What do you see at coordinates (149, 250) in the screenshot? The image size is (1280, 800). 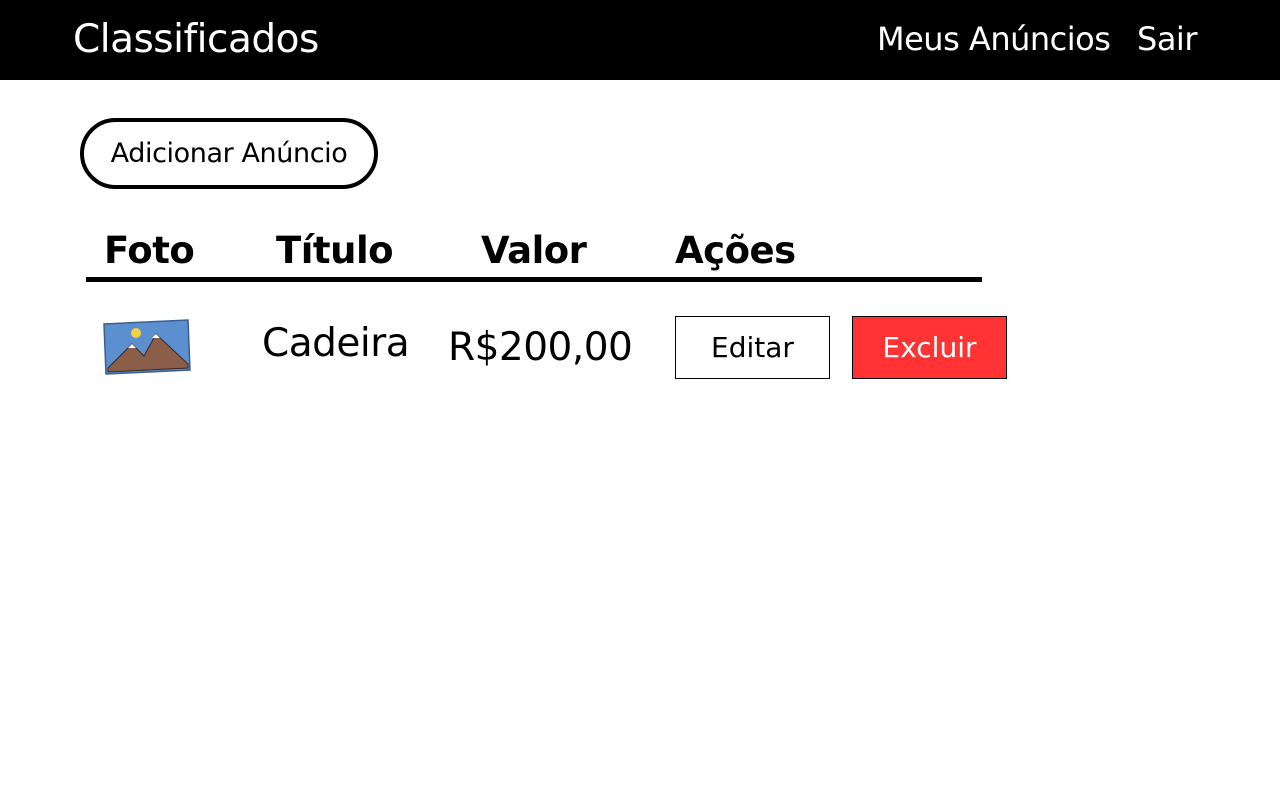 I see `column-header-photo: Foto` at bounding box center [149, 250].